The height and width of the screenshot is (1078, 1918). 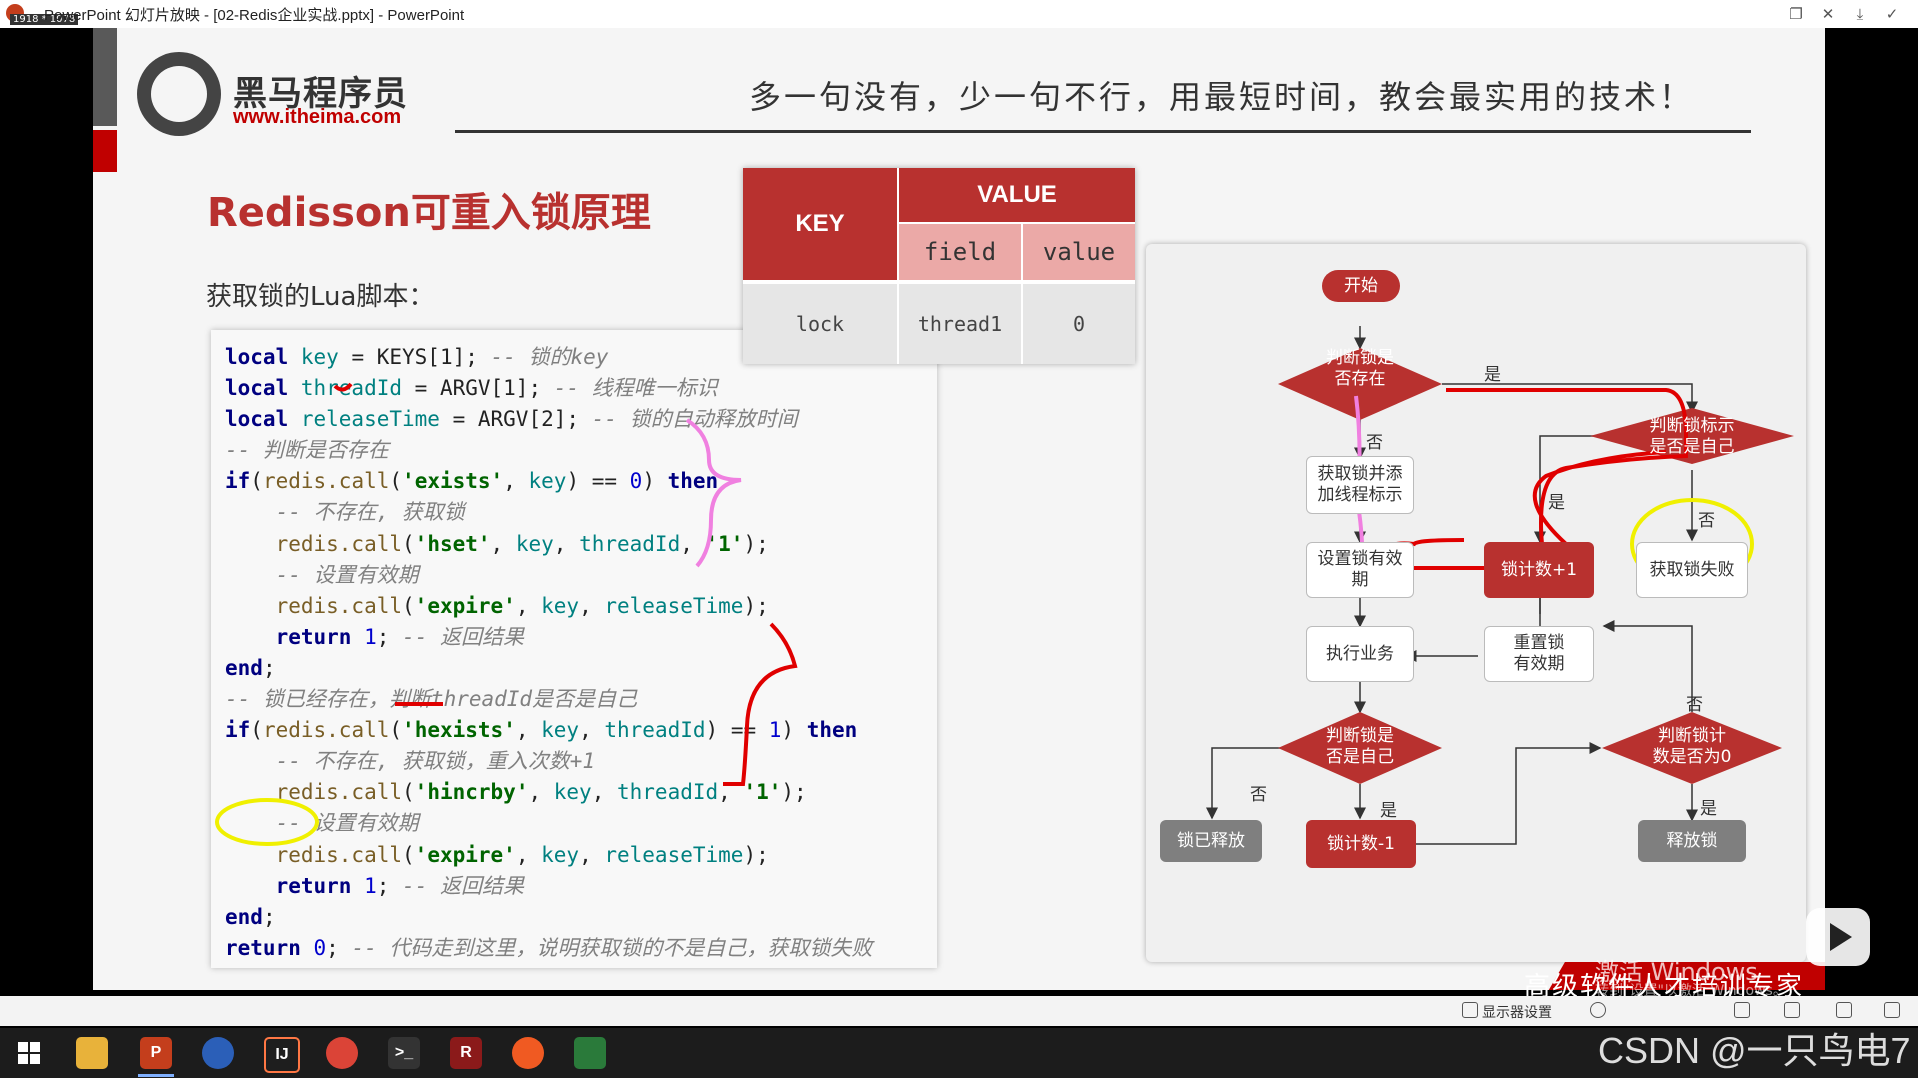 I want to click on slogan: 多一句没有，少一句不行，用最短时间，教会最实用的技术！, so click(x=1222, y=97).